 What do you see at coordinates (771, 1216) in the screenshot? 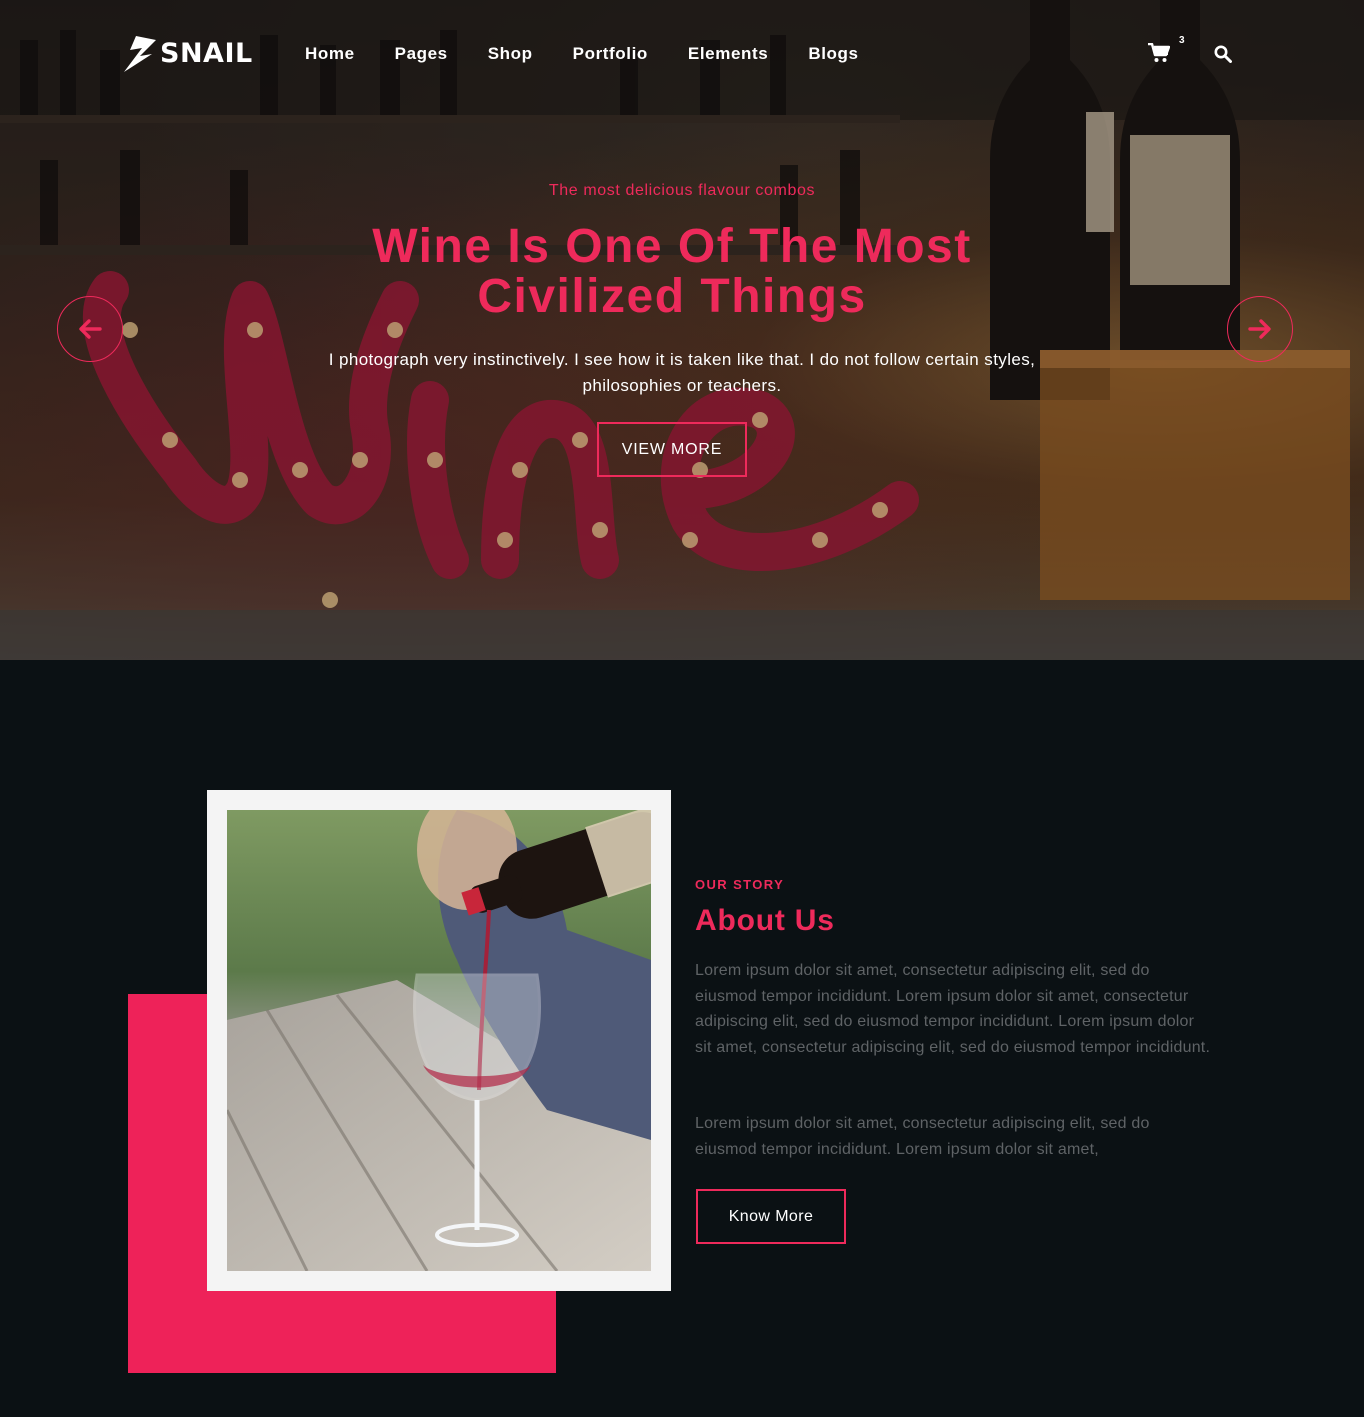
I see `know-more-button: Know More` at bounding box center [771, 1216].